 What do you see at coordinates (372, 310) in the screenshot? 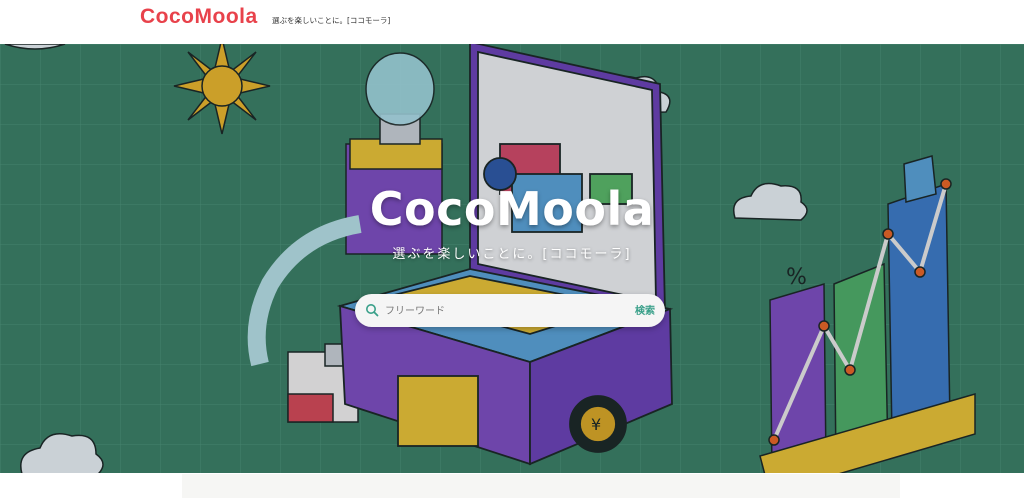
I see `search-icon` at bounding box center [372, 310].